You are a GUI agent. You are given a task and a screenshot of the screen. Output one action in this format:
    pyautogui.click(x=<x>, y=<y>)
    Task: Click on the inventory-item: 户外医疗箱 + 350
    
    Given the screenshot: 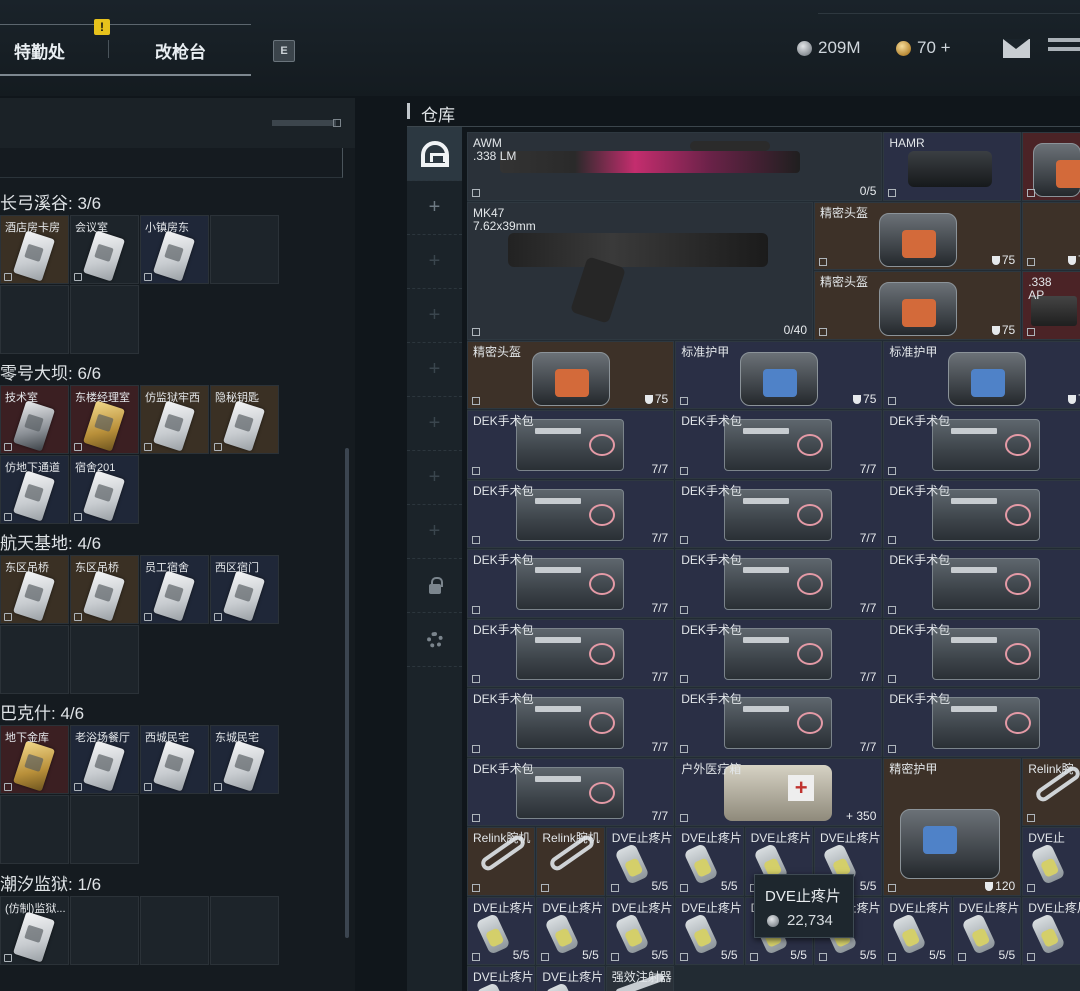 What is the action you would take?
    pyautogui.click(x=779, y=791)
    